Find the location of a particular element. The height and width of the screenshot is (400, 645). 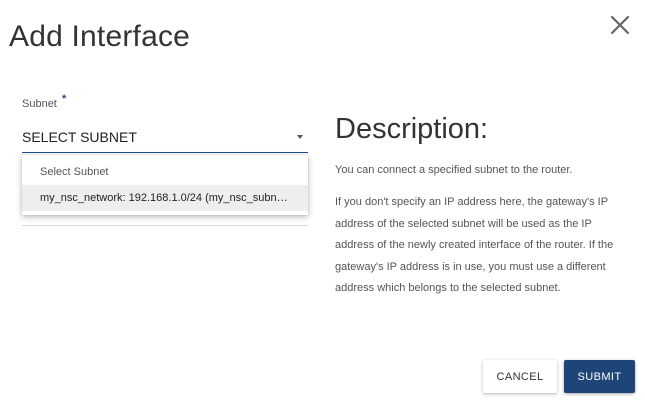

subnet-select-value: SELECT SUBNET is located at coordinates (79, 137).